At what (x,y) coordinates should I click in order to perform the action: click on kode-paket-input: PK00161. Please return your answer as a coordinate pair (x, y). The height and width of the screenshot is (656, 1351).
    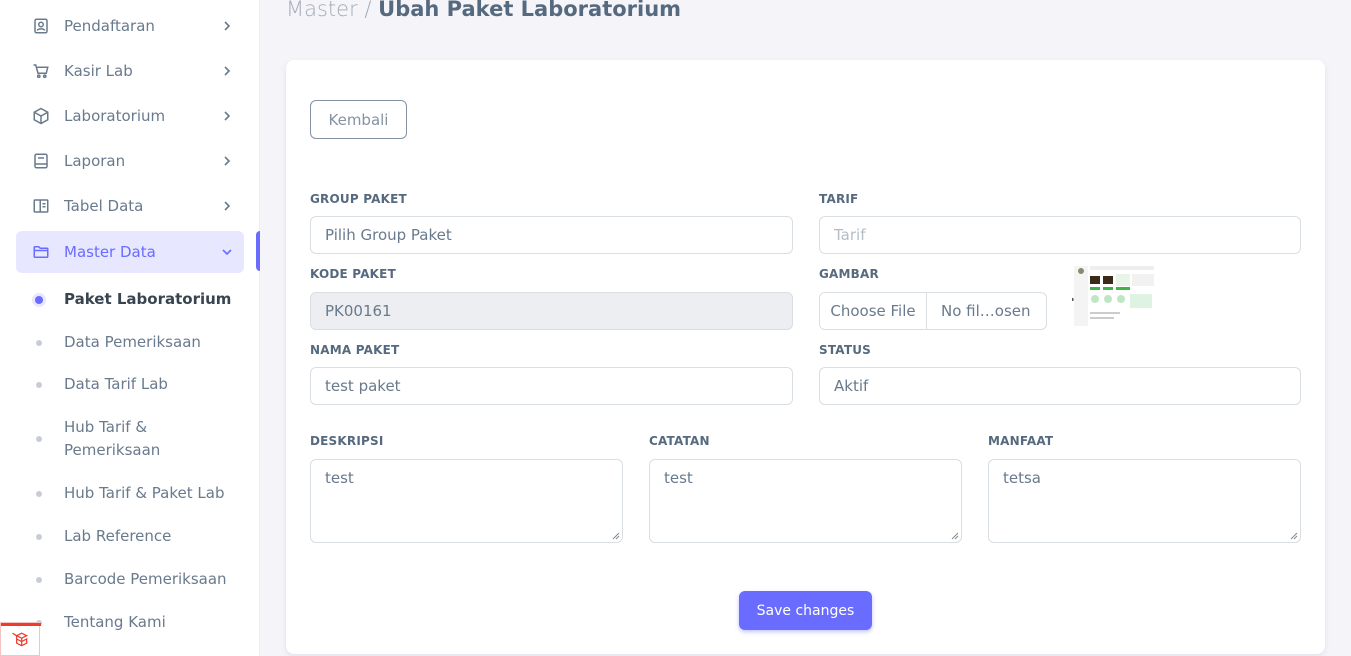
    Looking at the image, I should click on (551, 311).